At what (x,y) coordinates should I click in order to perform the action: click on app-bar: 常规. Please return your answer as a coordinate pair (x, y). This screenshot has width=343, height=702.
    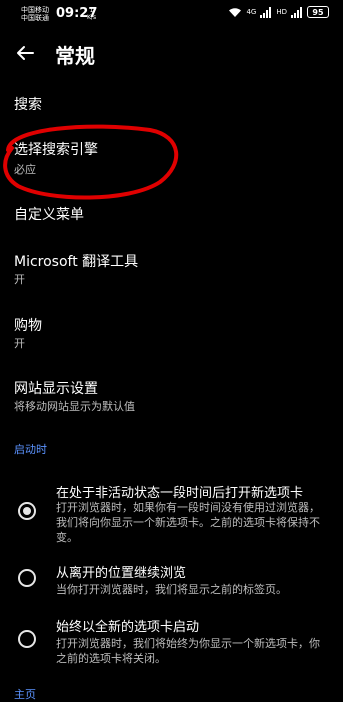
    Looking at the image, I should click on (171, 54).